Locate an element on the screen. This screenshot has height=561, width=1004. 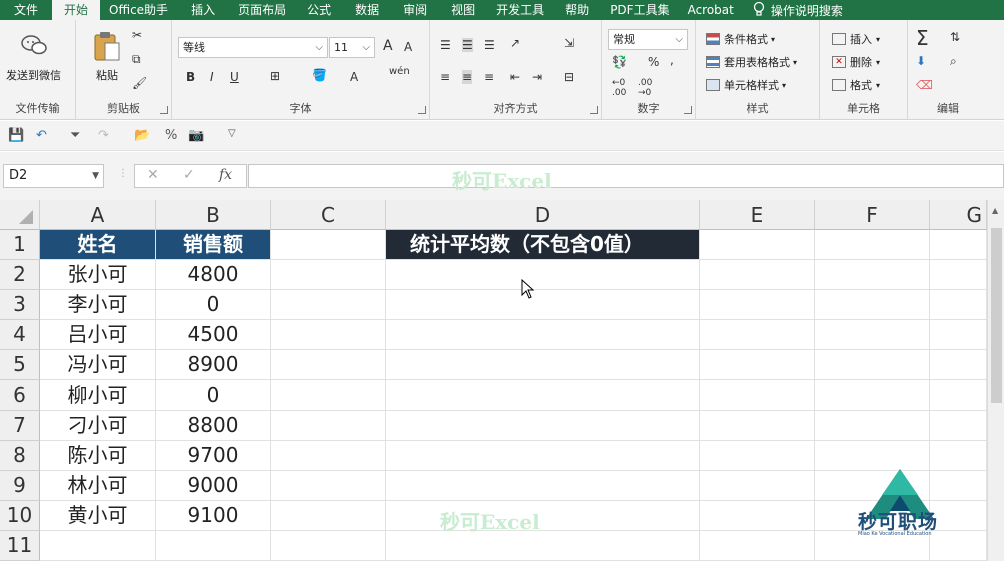
tab-formulas: 公式 is located at coordinates (319, 10).